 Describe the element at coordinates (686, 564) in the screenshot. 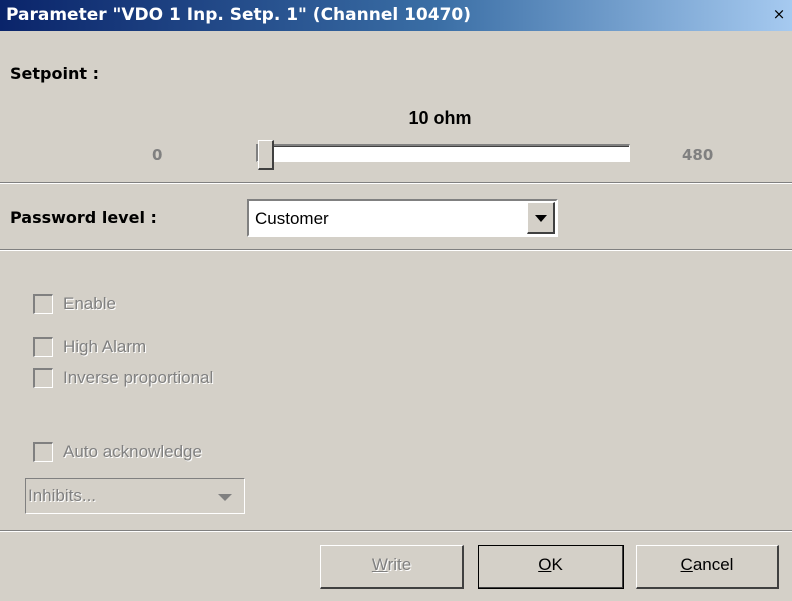

I see `cancel-mnemonic: C` at that location.